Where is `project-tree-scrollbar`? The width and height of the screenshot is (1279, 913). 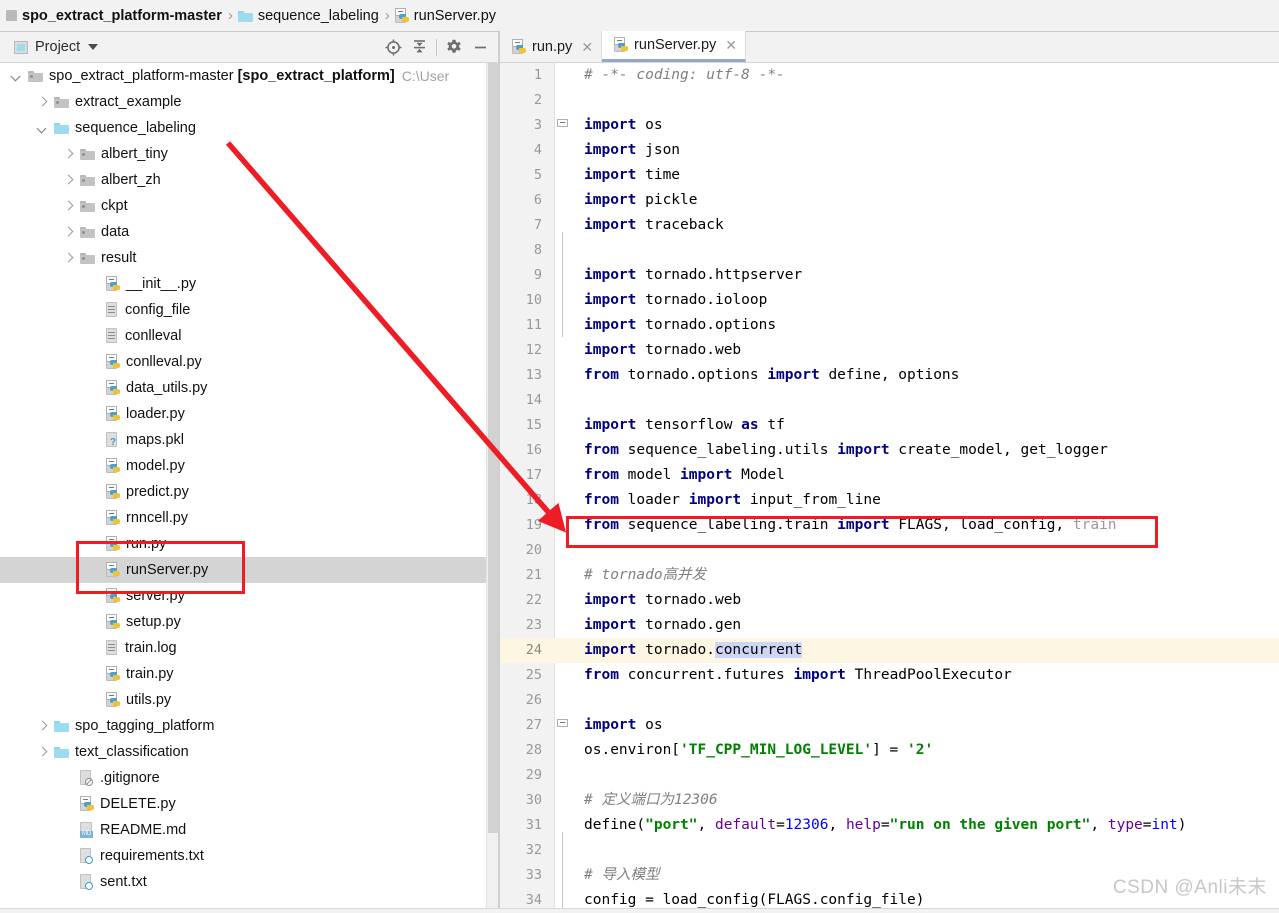
project-tree-scrollbar is located at coordinates (492, 488).